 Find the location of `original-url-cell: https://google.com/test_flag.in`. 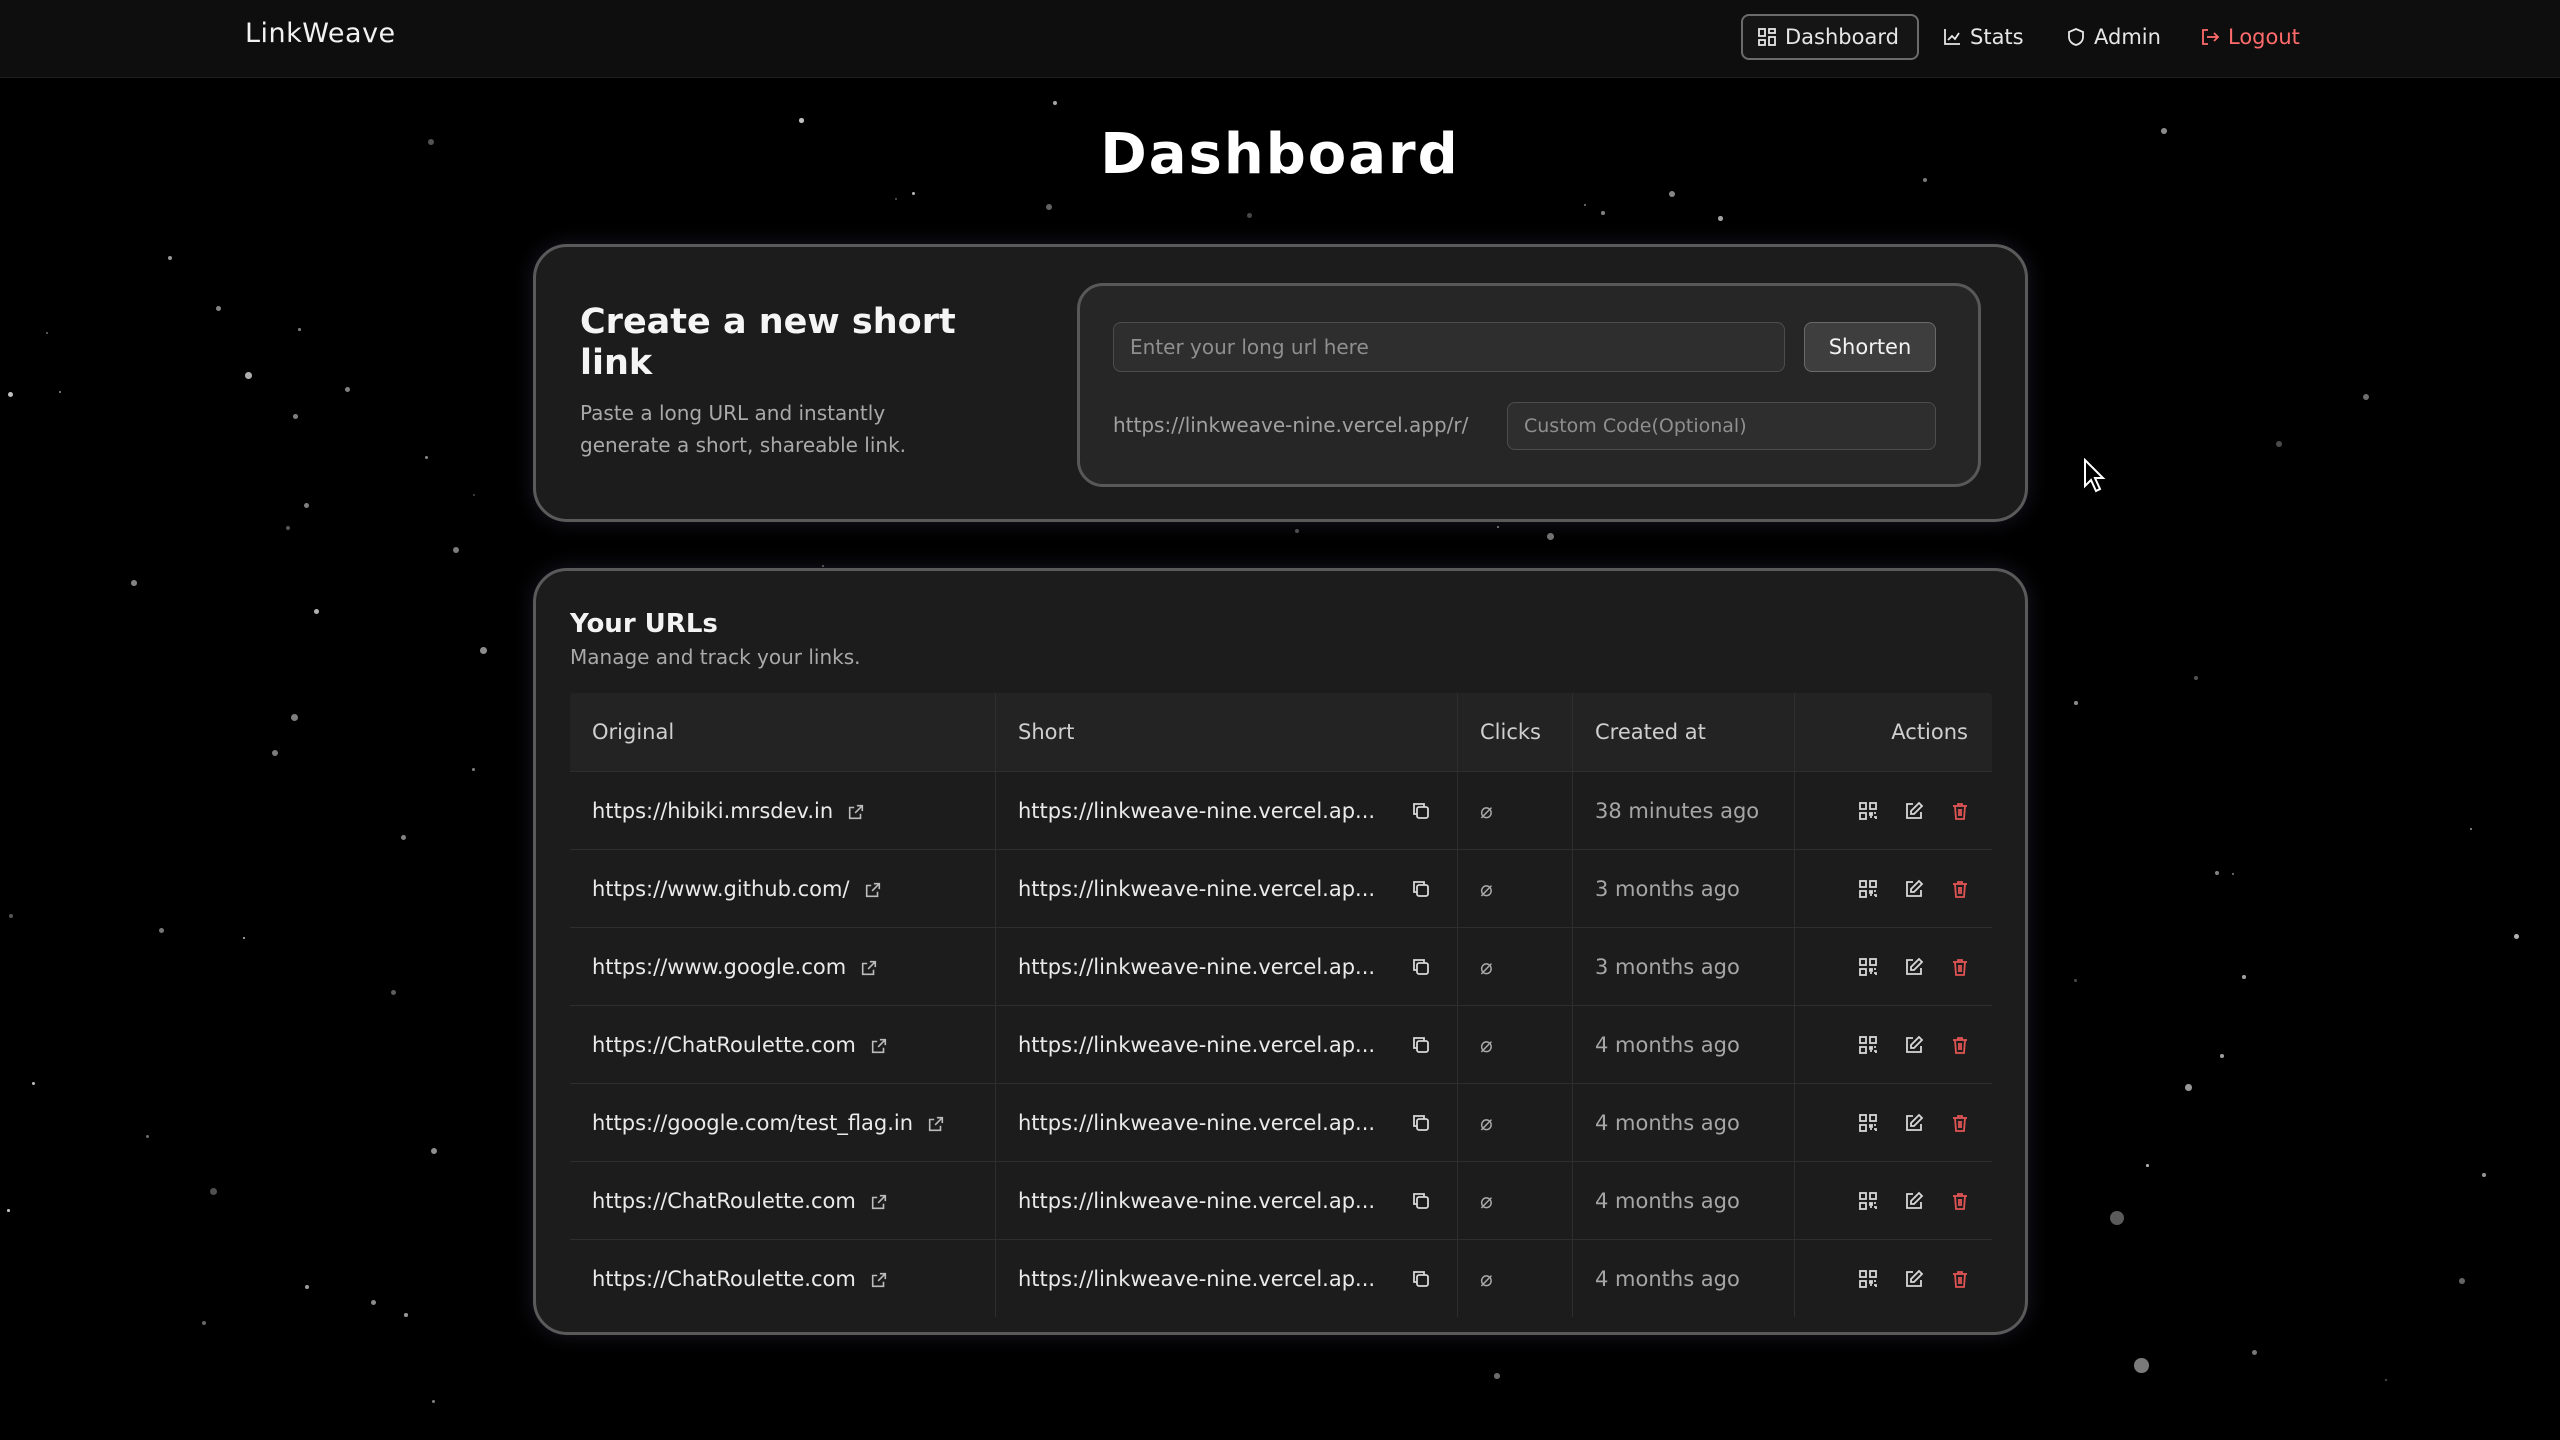

original-url-cell: https://google.com/test_flag.in is located at coordinates (783, 1122).